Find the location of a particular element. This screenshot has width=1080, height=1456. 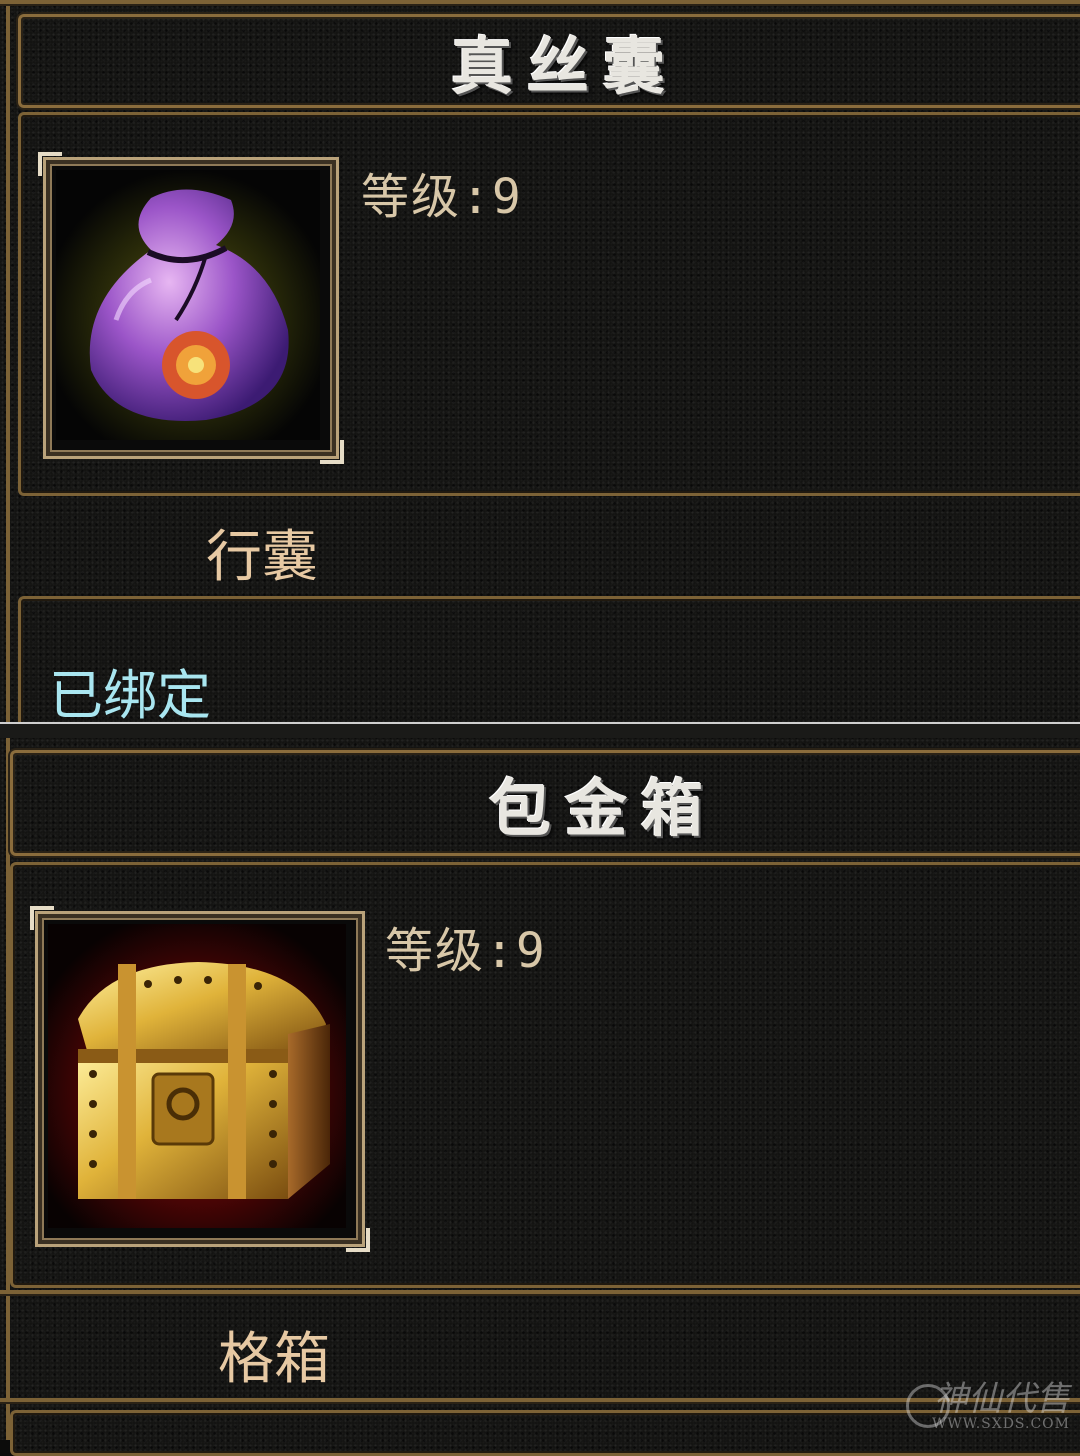

silk-pouch-icon is located at coordinates (191, 308).